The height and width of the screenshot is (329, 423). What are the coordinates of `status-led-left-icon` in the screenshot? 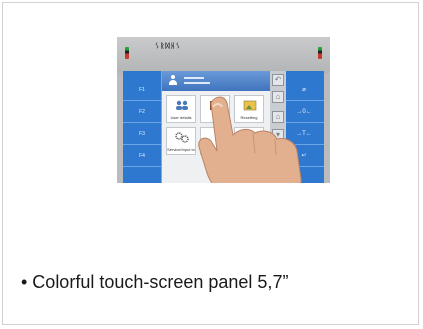 It's located at (127, 53).